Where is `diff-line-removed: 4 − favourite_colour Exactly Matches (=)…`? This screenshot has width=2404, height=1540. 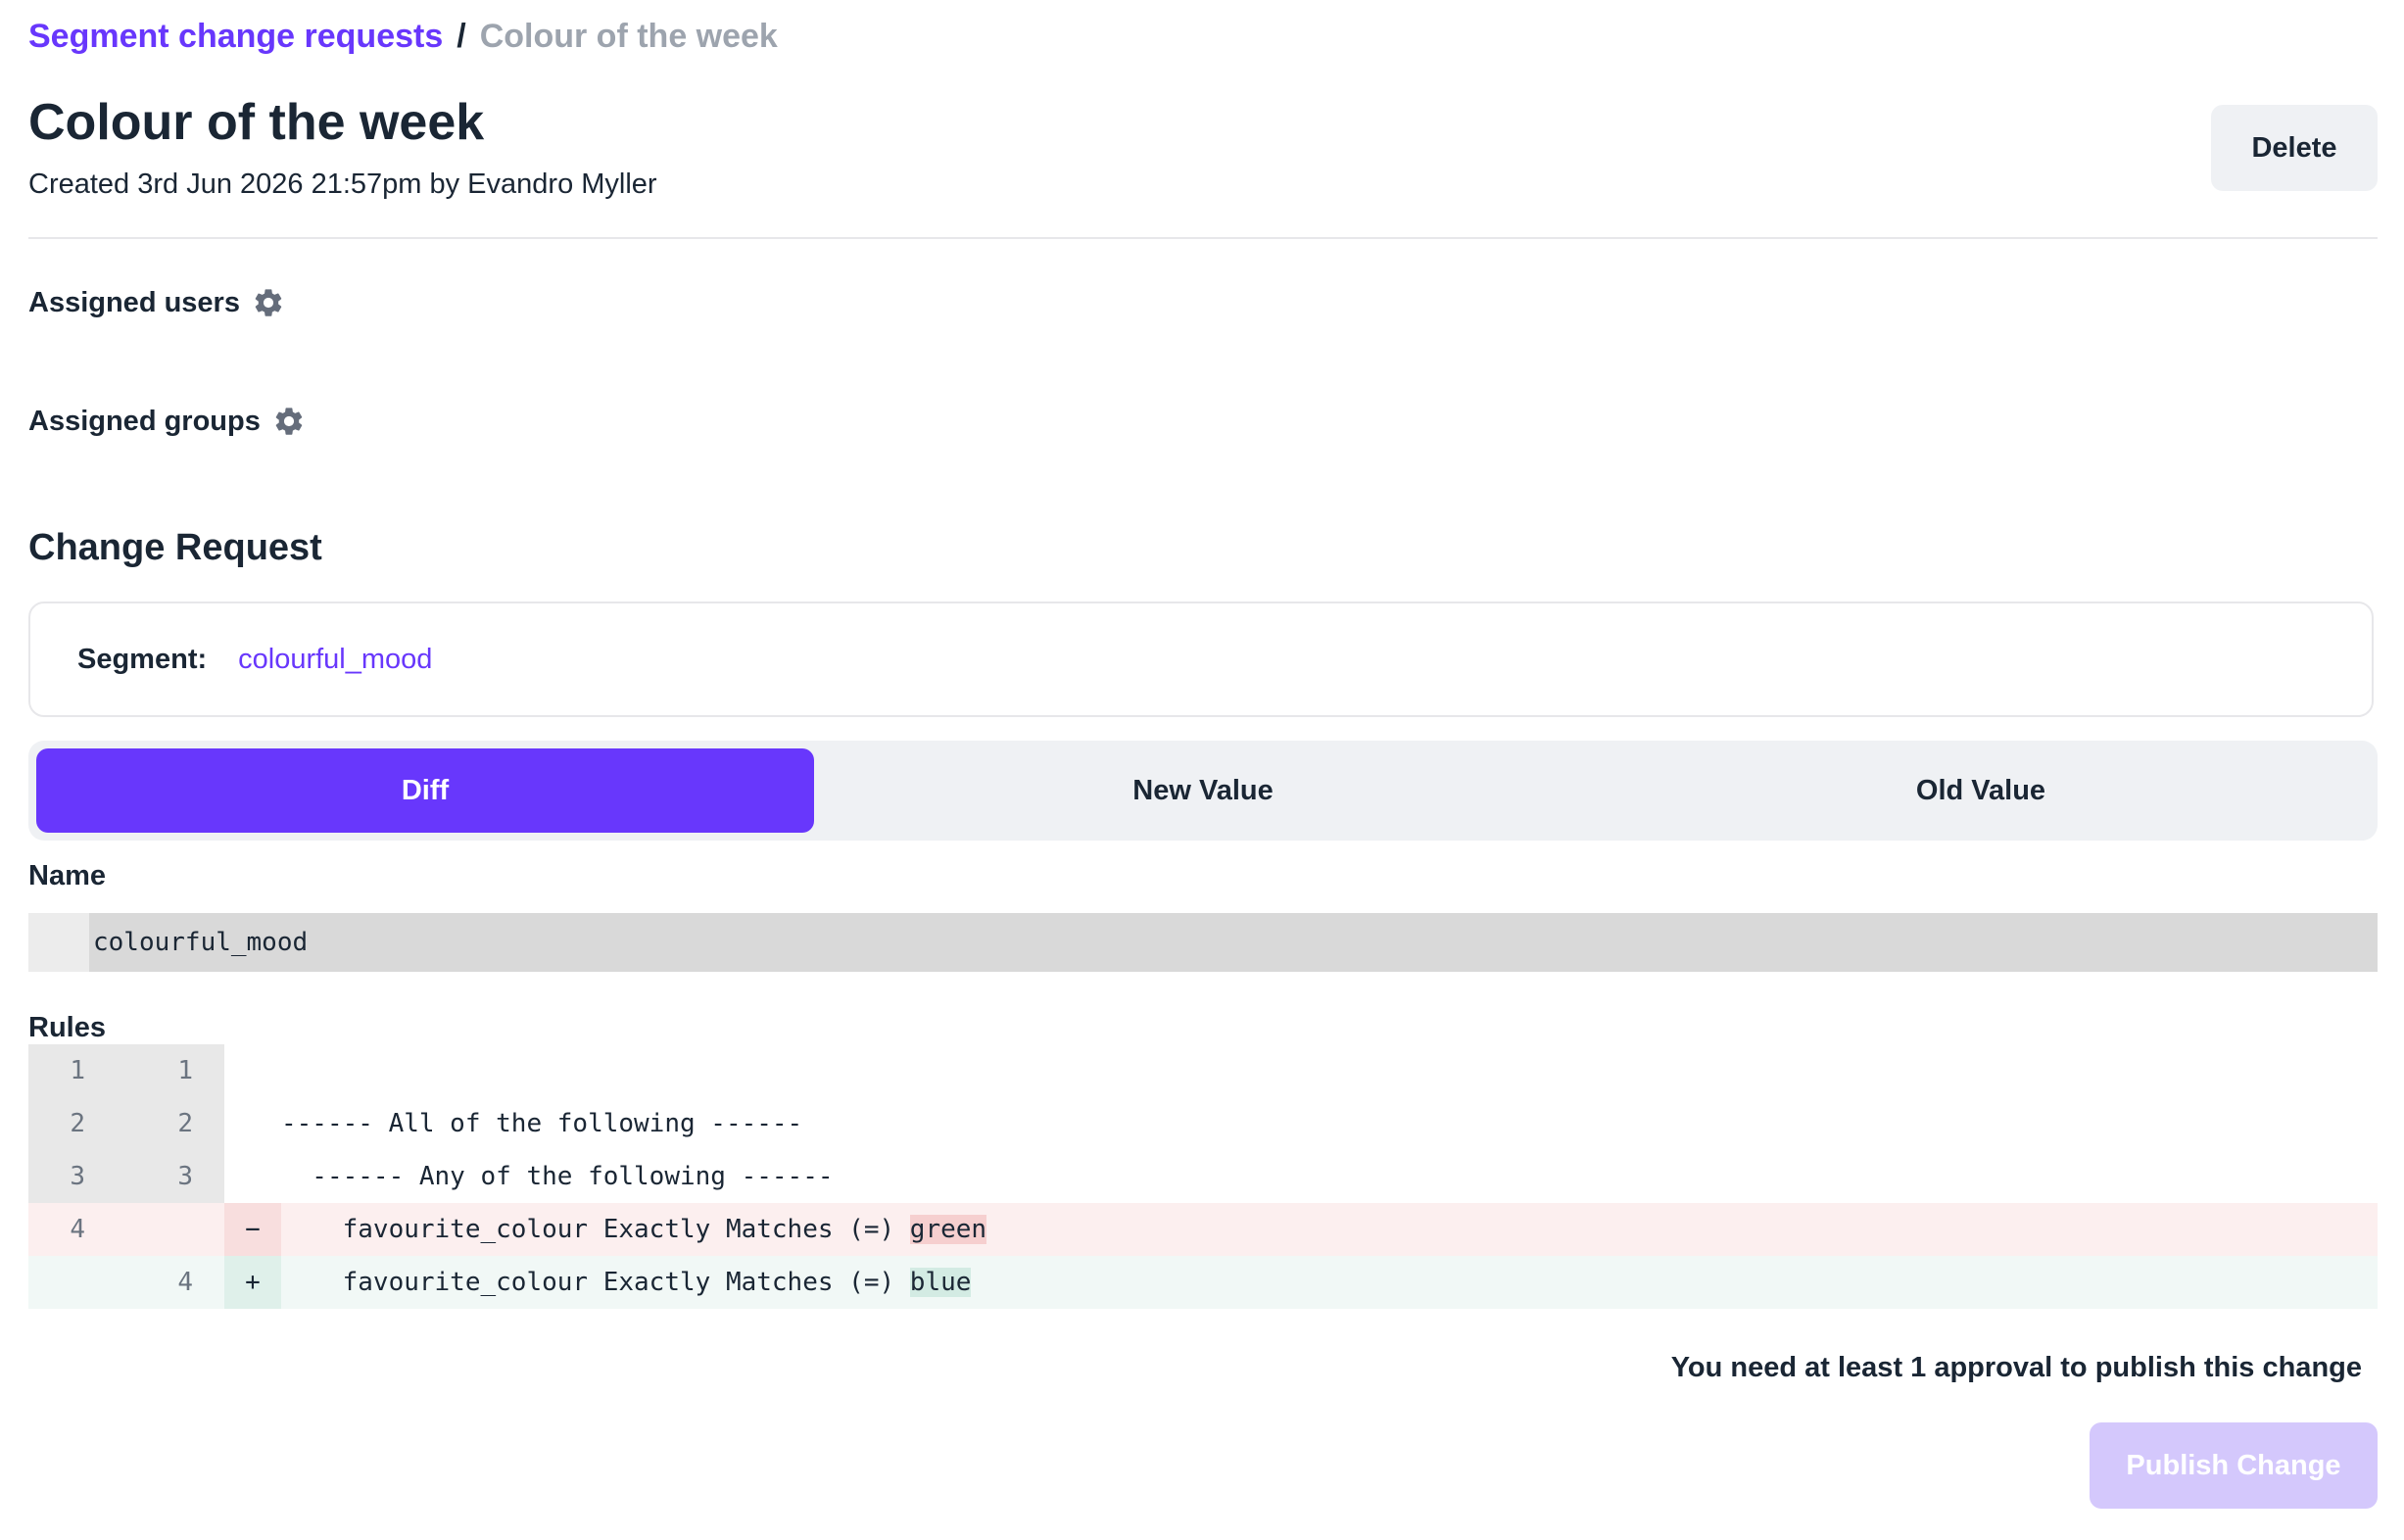 diff-line-removed: 4 − favourite_colour Exactly Matches (=)… is located at coordinates (1203, 1230).